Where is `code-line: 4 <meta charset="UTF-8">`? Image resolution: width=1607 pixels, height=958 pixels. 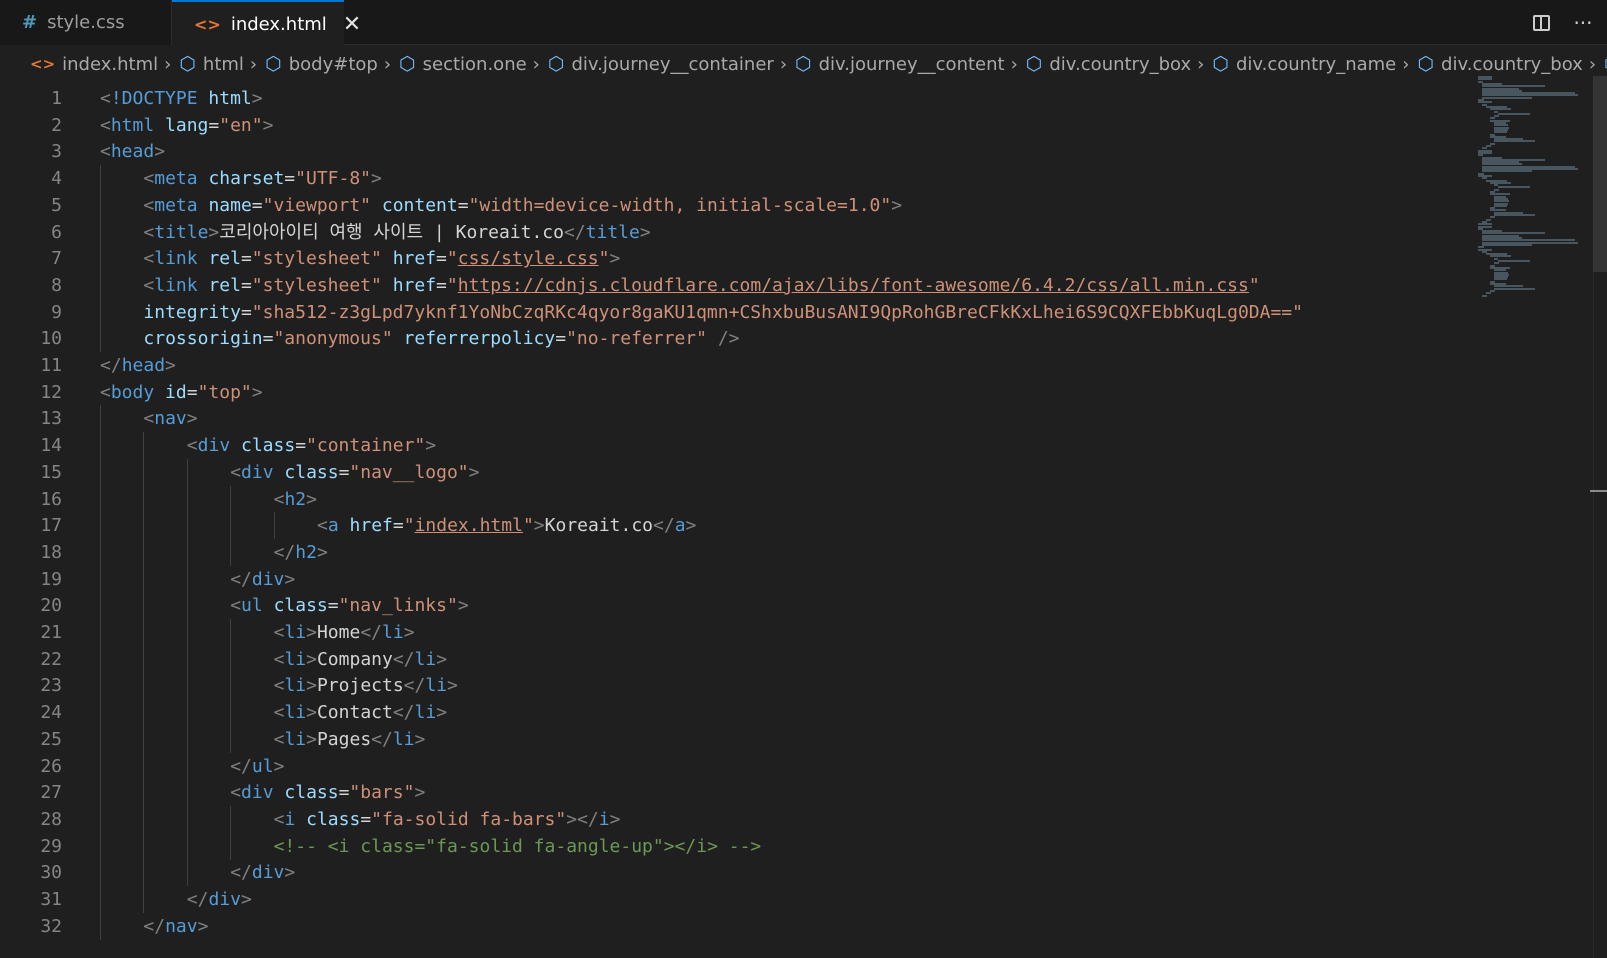
code-line: 4 <meta charset="UTF-8"> is located at coordinates (735, 179).